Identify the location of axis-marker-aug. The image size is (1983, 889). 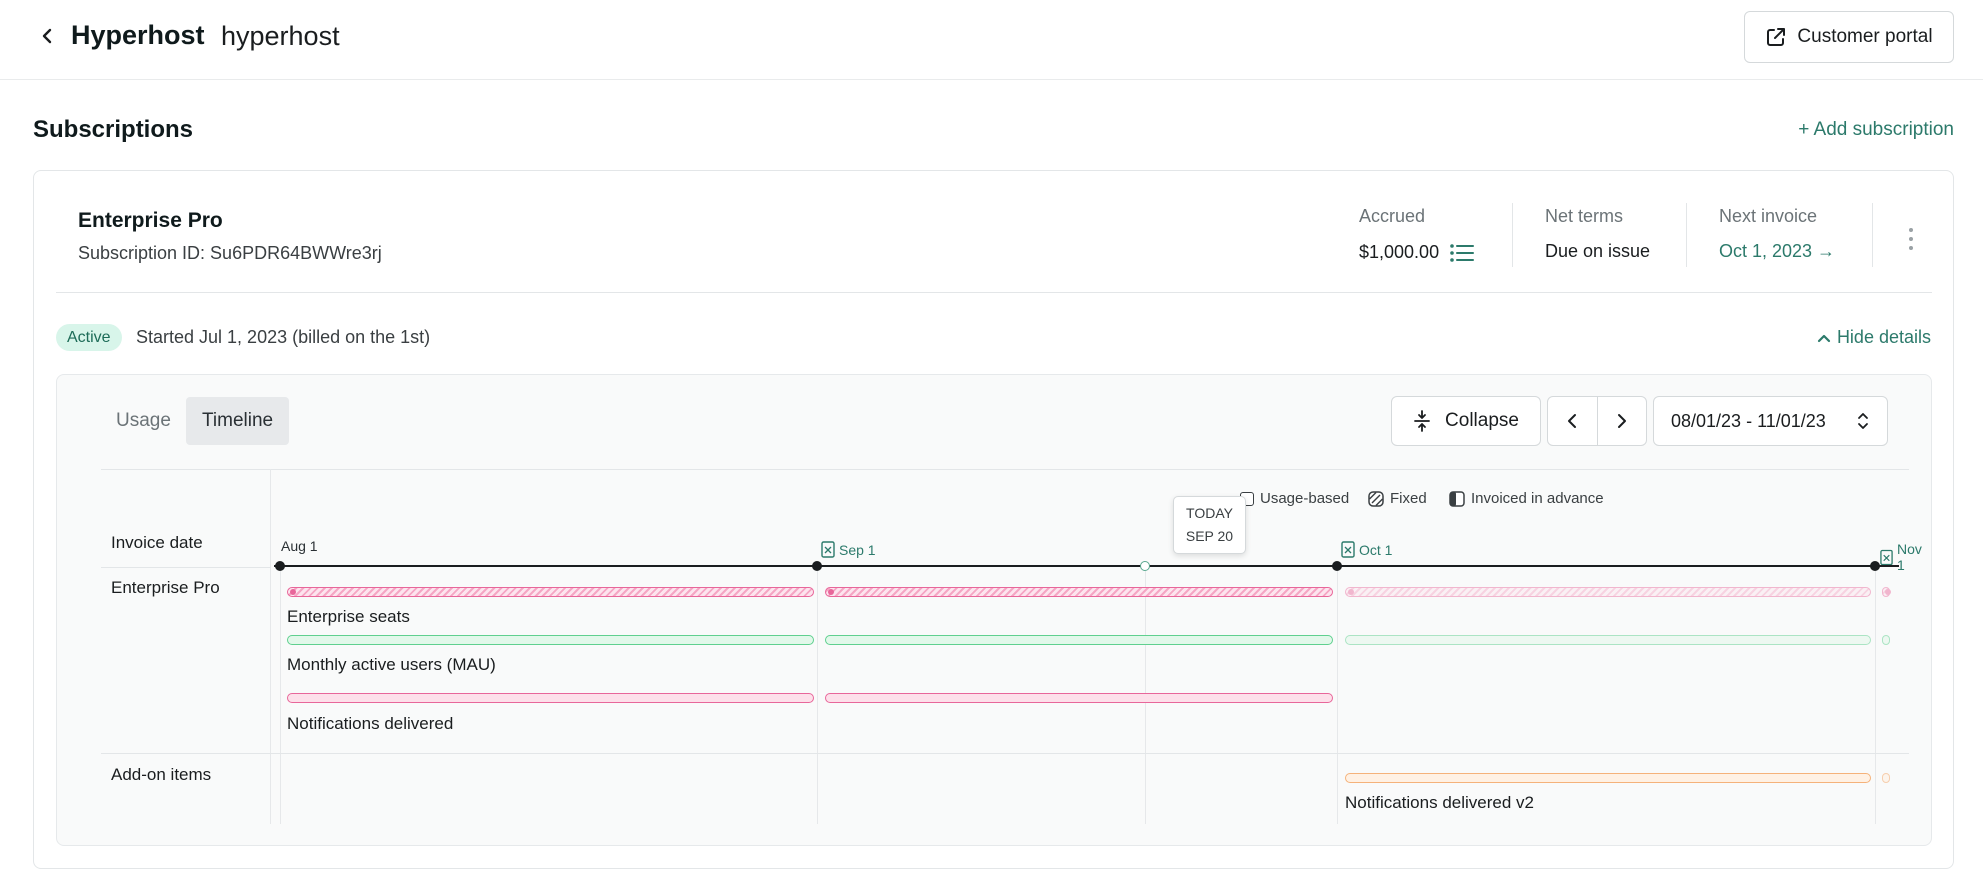
(280, 566).